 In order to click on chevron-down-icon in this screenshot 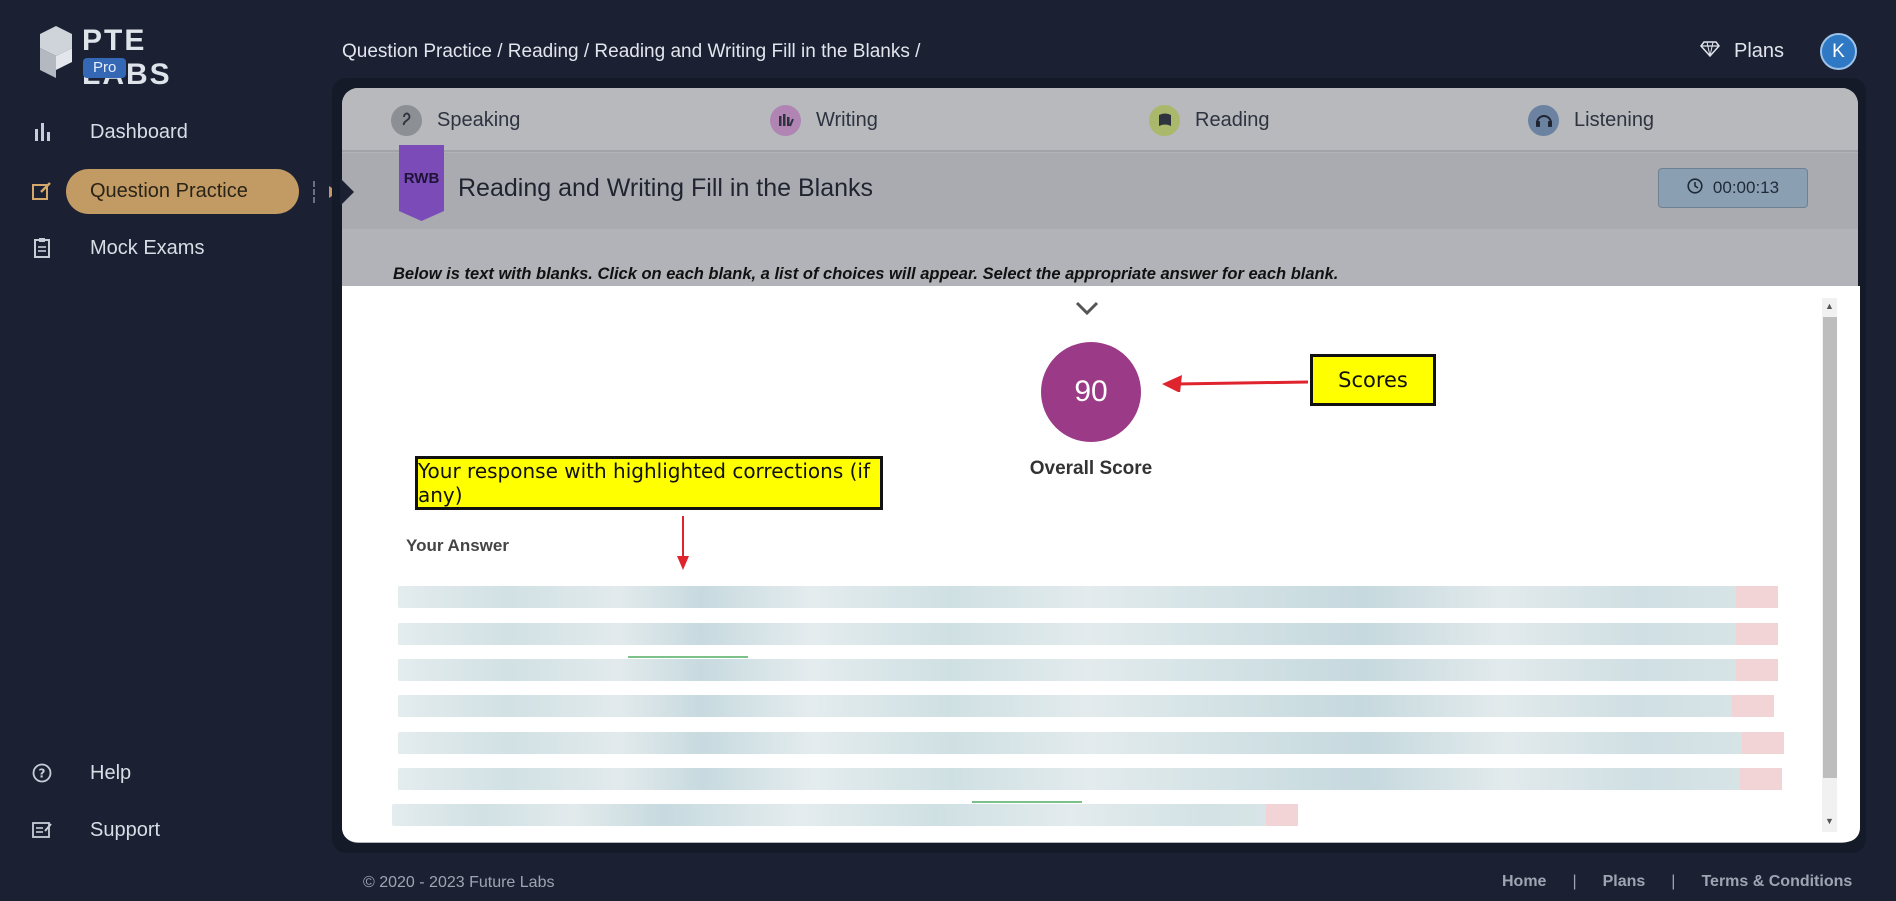, I will do `click(1087, 310)`.